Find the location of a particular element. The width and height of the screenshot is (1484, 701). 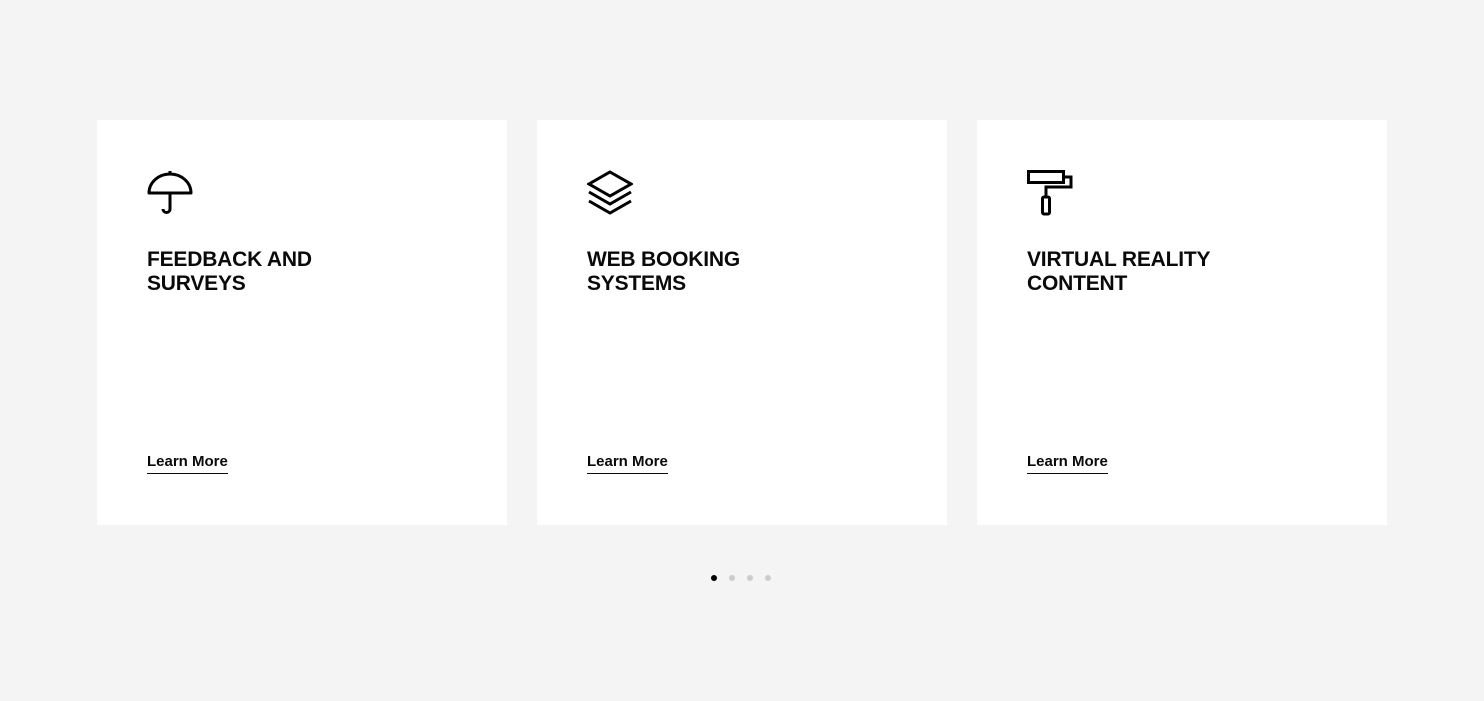

card-title-line: CONTENT is located at coordinates (1077, 283).